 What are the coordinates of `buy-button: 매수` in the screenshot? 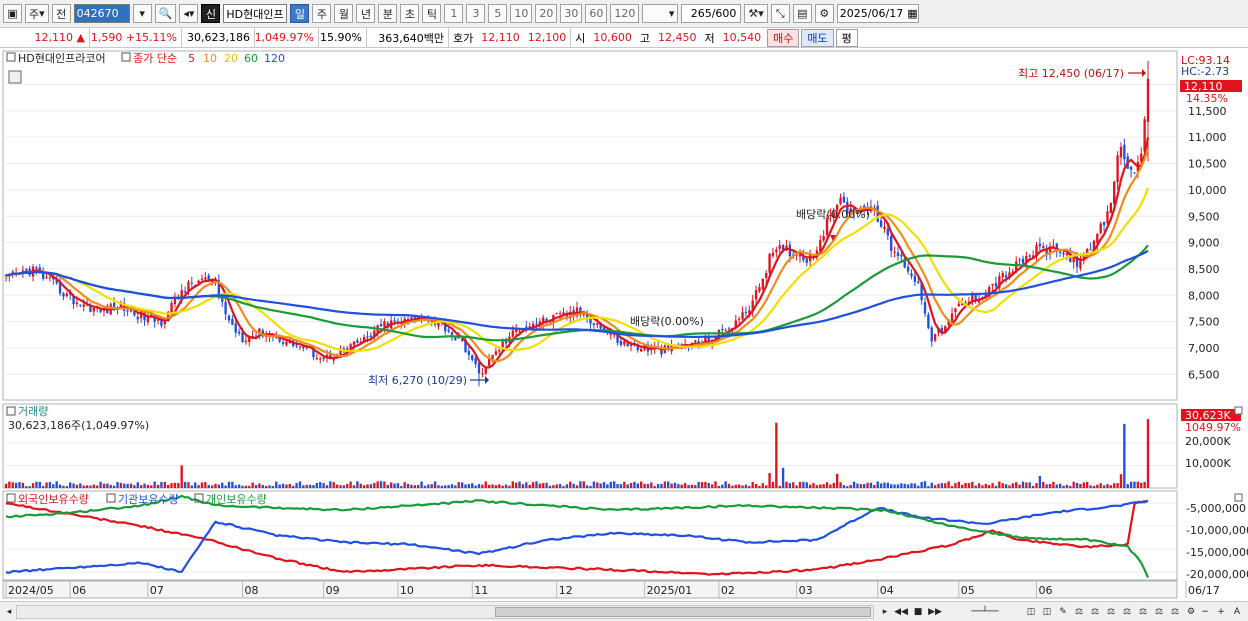 It's located at (783, 37).